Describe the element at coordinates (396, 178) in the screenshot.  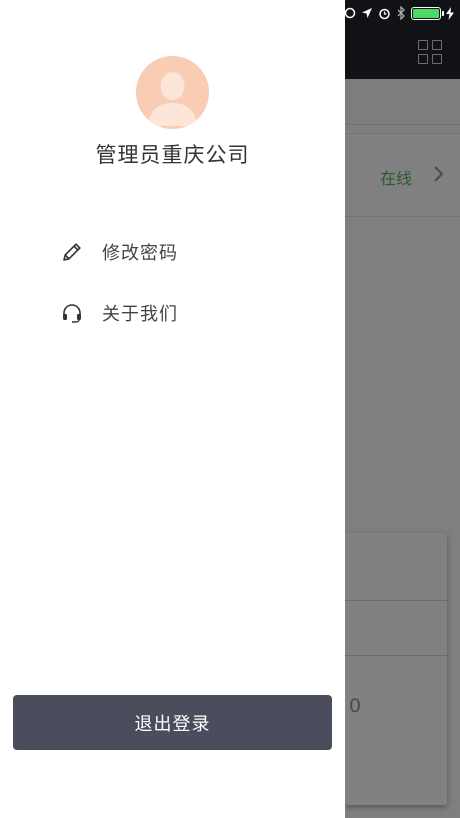
I see `online-status: 在线` at that location.